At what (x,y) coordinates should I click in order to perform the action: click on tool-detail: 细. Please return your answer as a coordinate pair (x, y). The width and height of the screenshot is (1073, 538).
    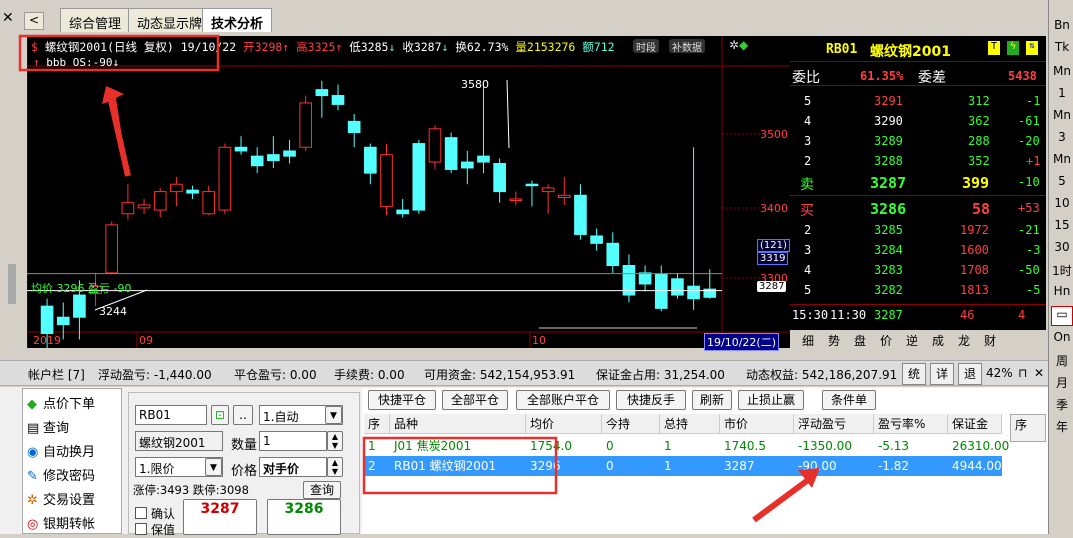
    Looking at the image, I should click on (808, 340).